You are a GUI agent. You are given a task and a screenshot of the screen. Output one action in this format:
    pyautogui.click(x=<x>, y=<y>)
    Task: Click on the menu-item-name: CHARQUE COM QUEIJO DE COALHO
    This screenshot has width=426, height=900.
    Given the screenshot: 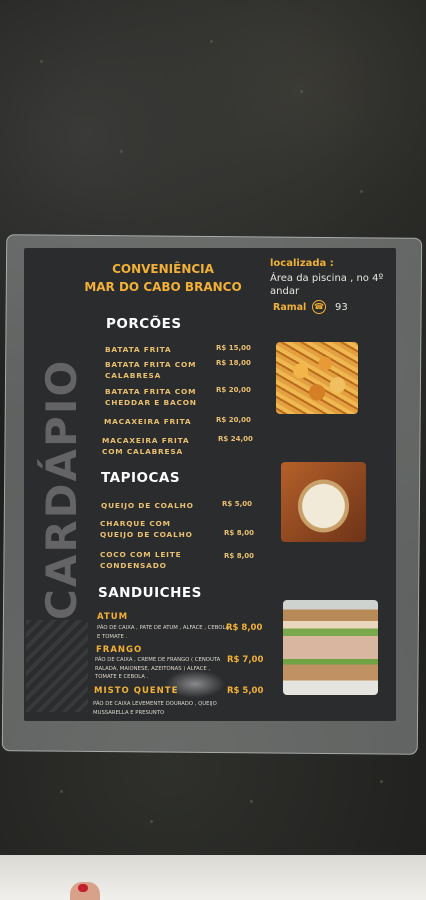 What is the action you would take?
    pyautogui.click(x=146, y=529)
    